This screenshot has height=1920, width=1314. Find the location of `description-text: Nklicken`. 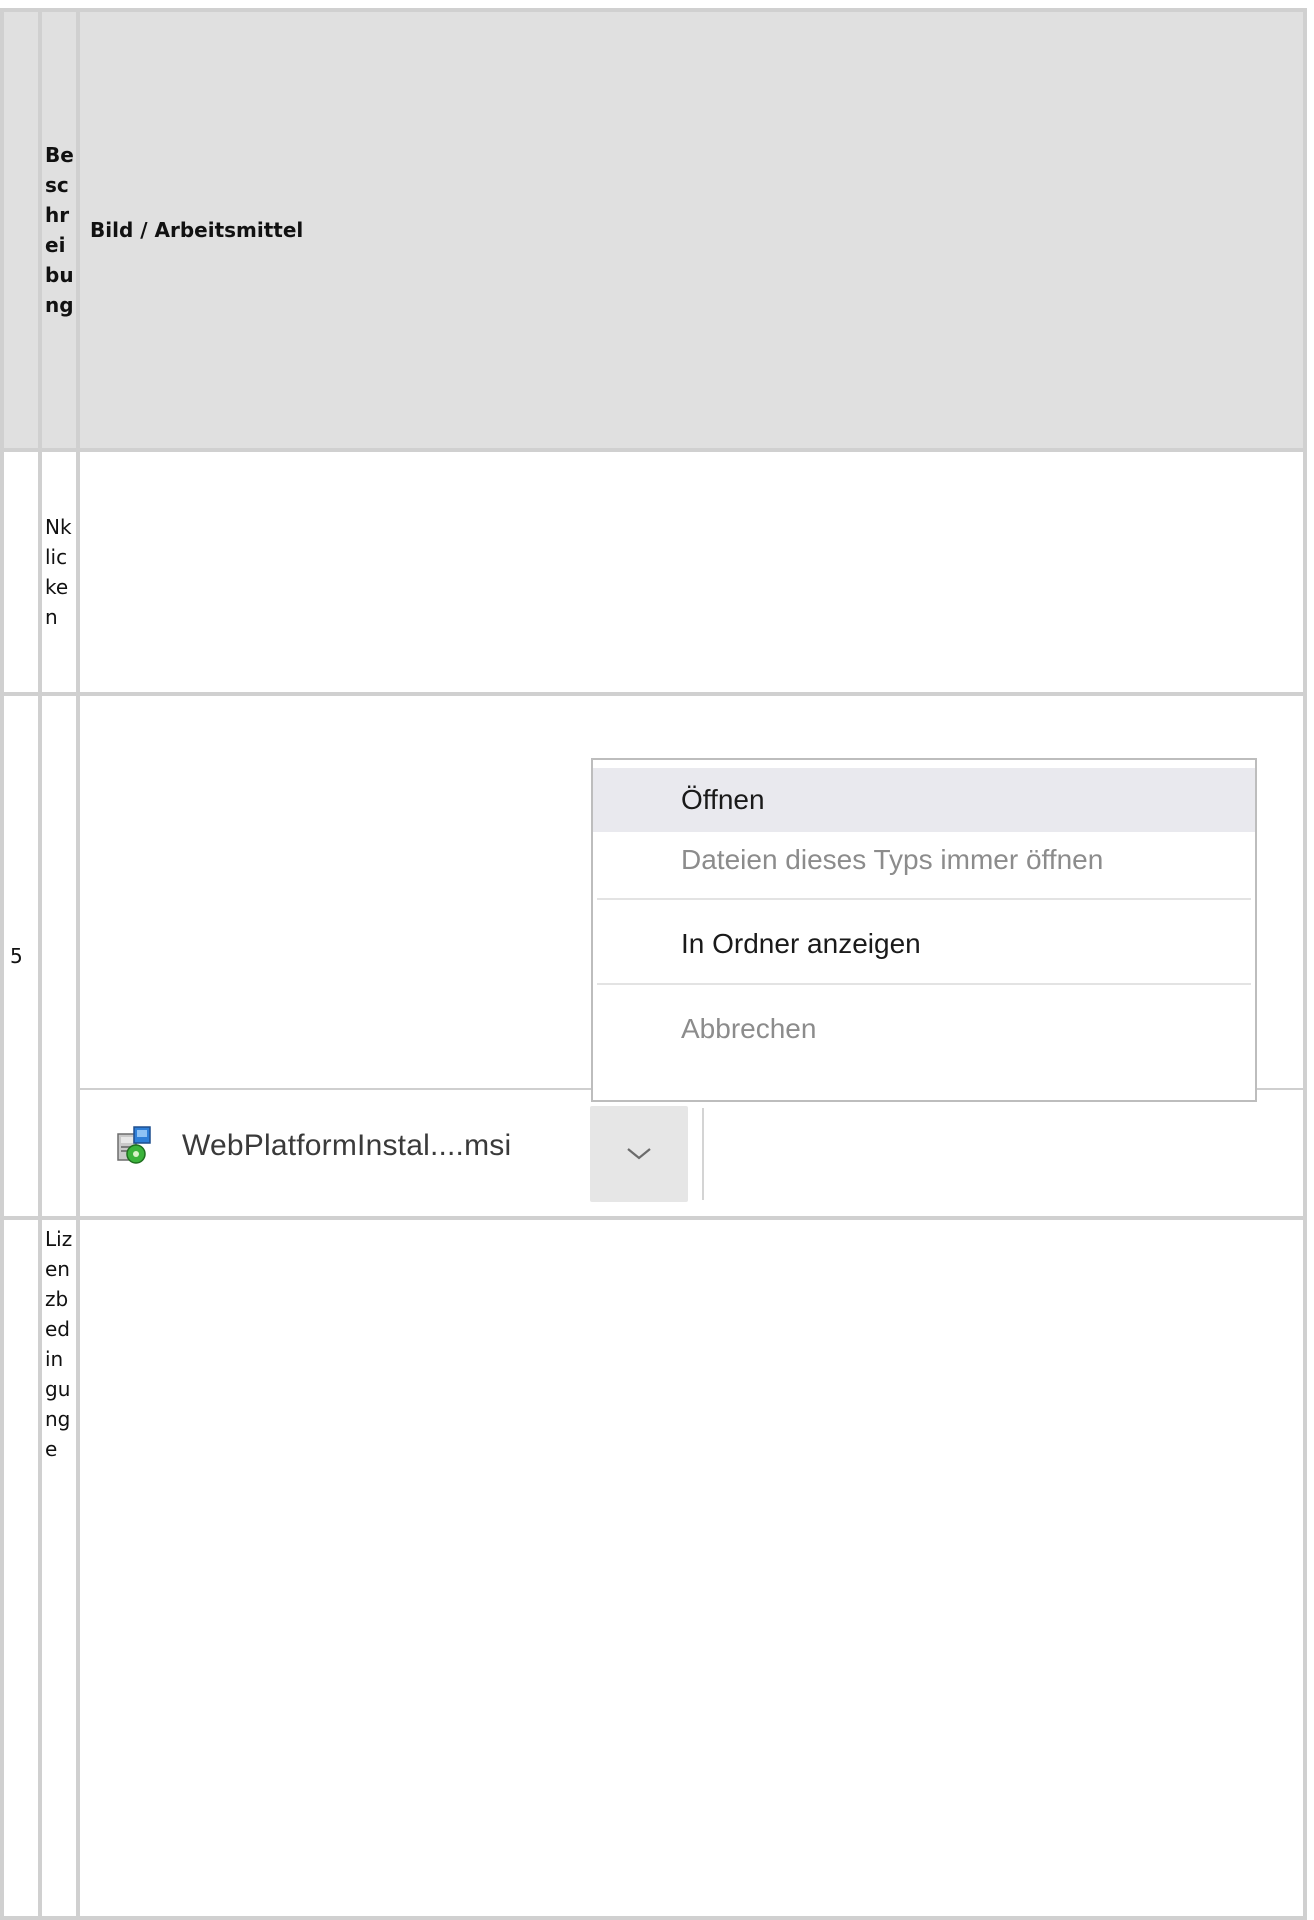

description-text: Nklicken is located at coordinates (58, 572).